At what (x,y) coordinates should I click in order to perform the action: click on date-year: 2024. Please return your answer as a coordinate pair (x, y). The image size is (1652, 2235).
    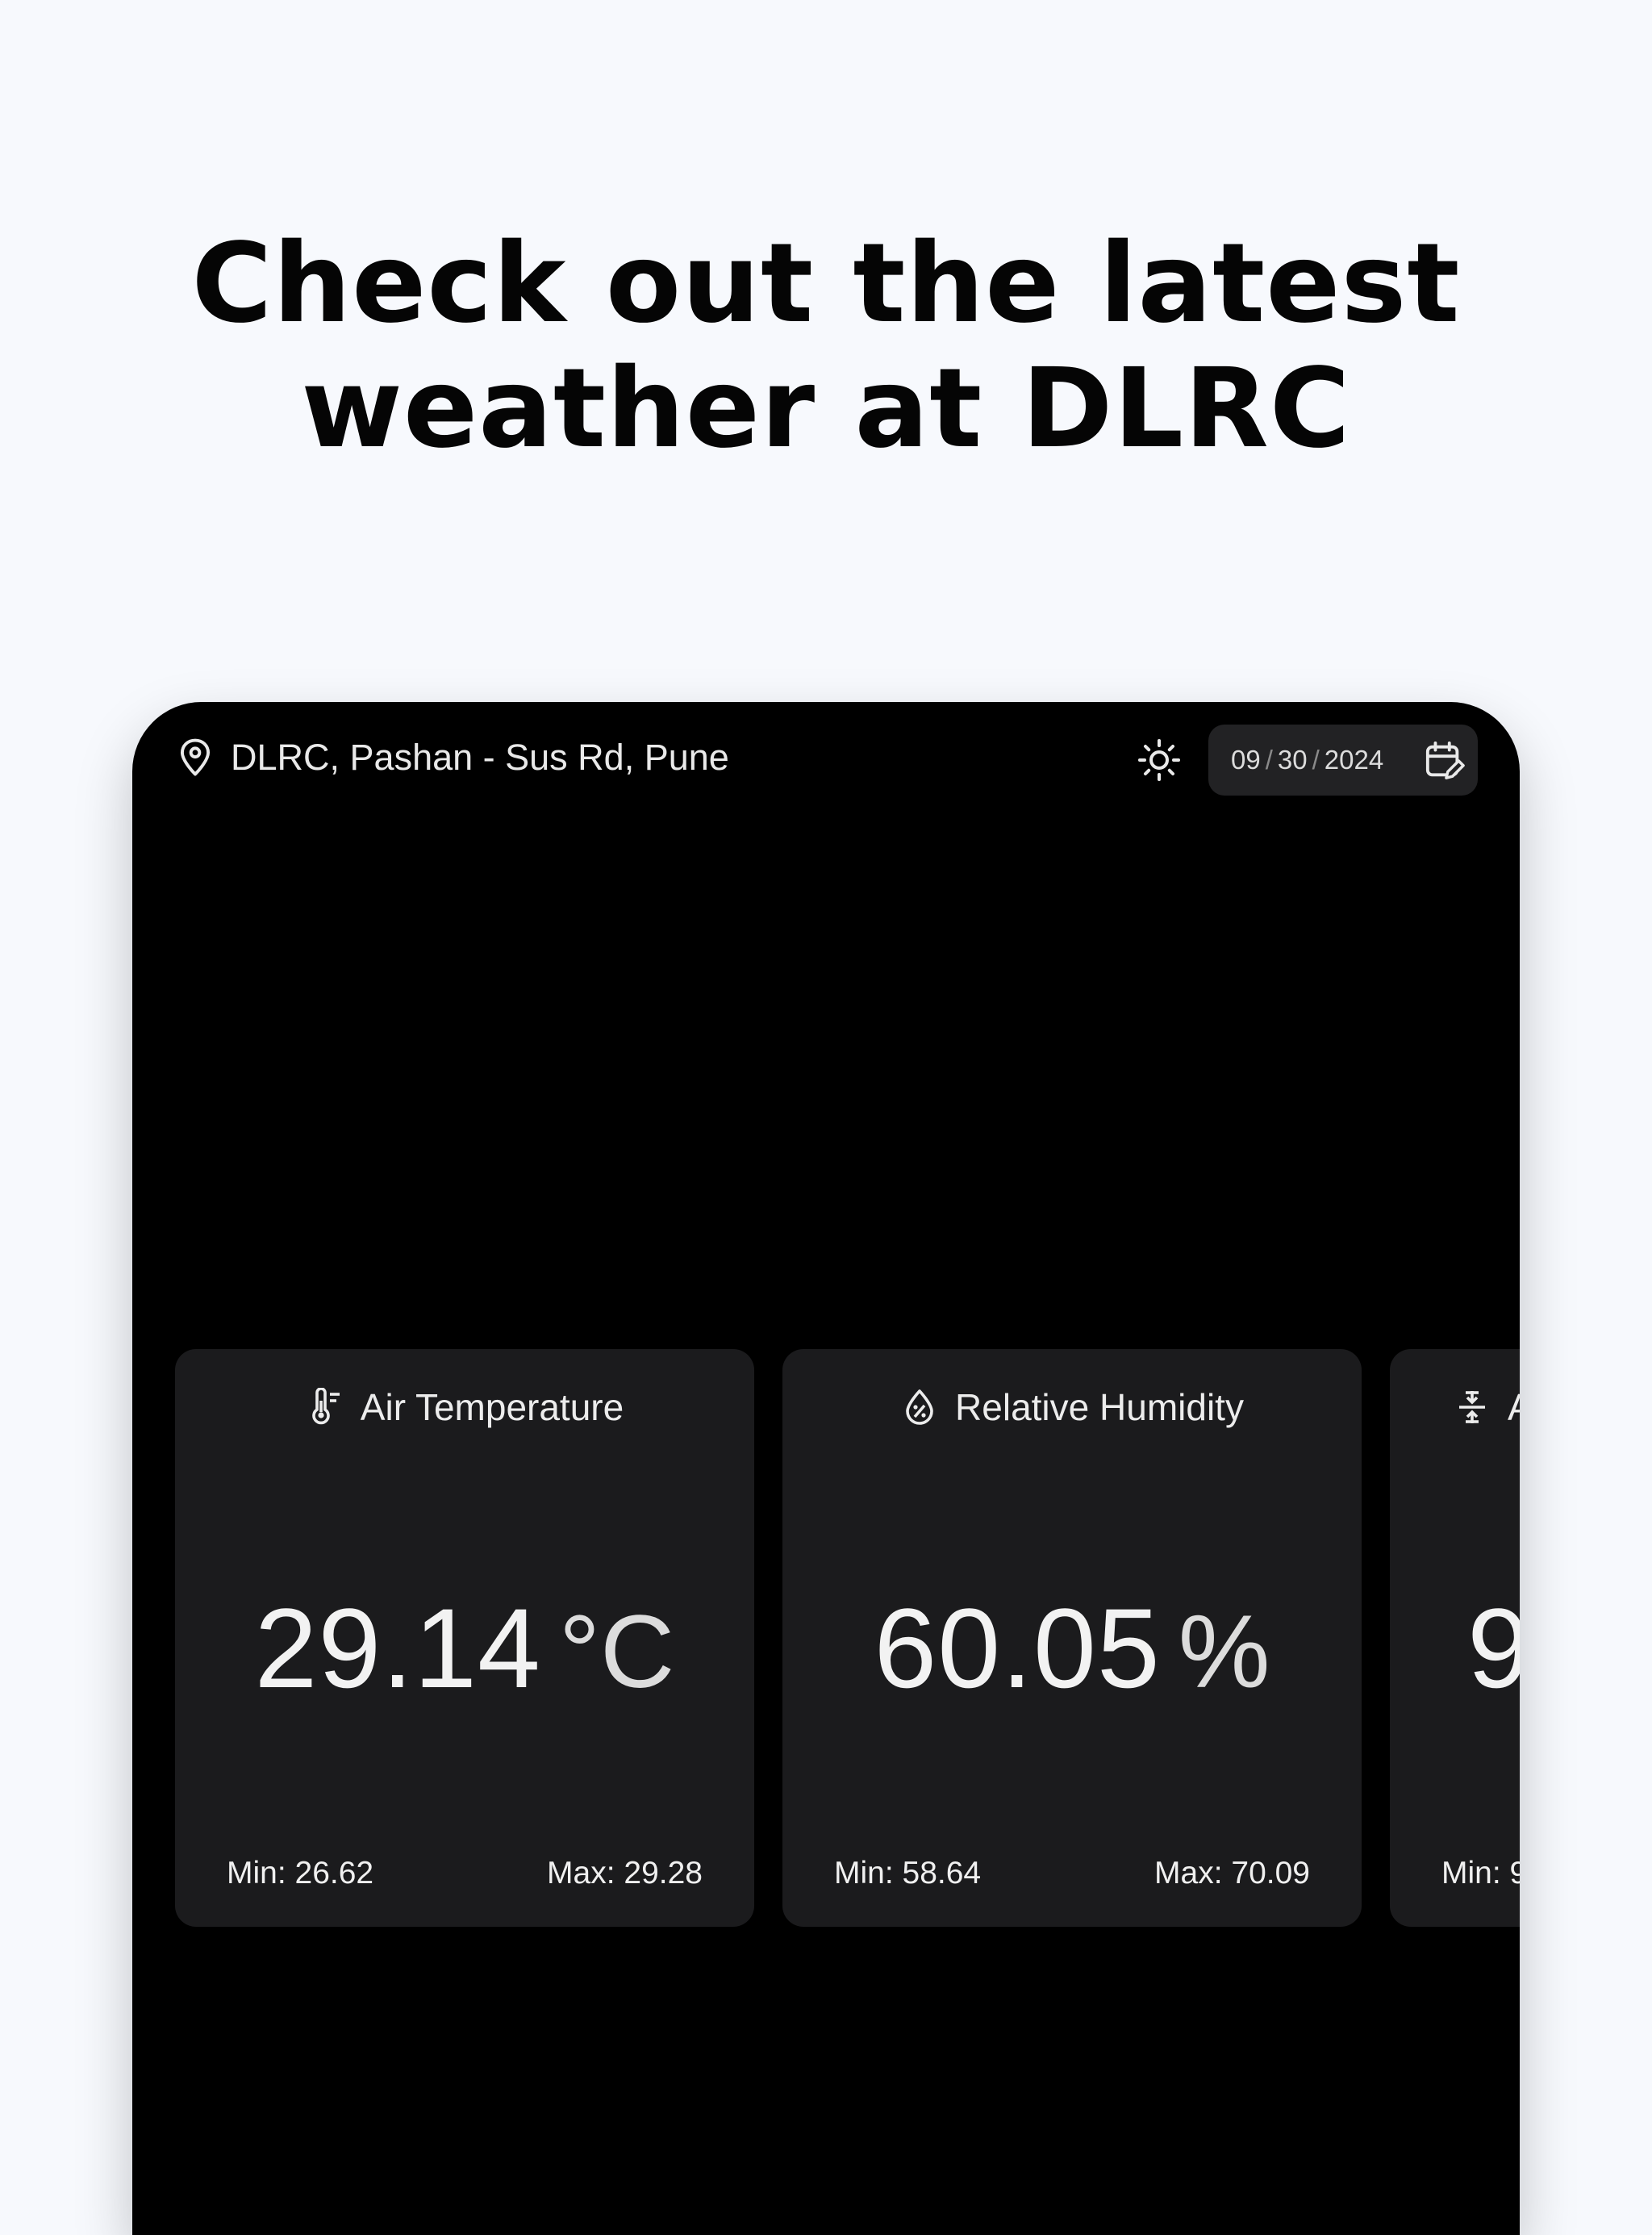
    Looking at the image, I should click on (1354, 760).